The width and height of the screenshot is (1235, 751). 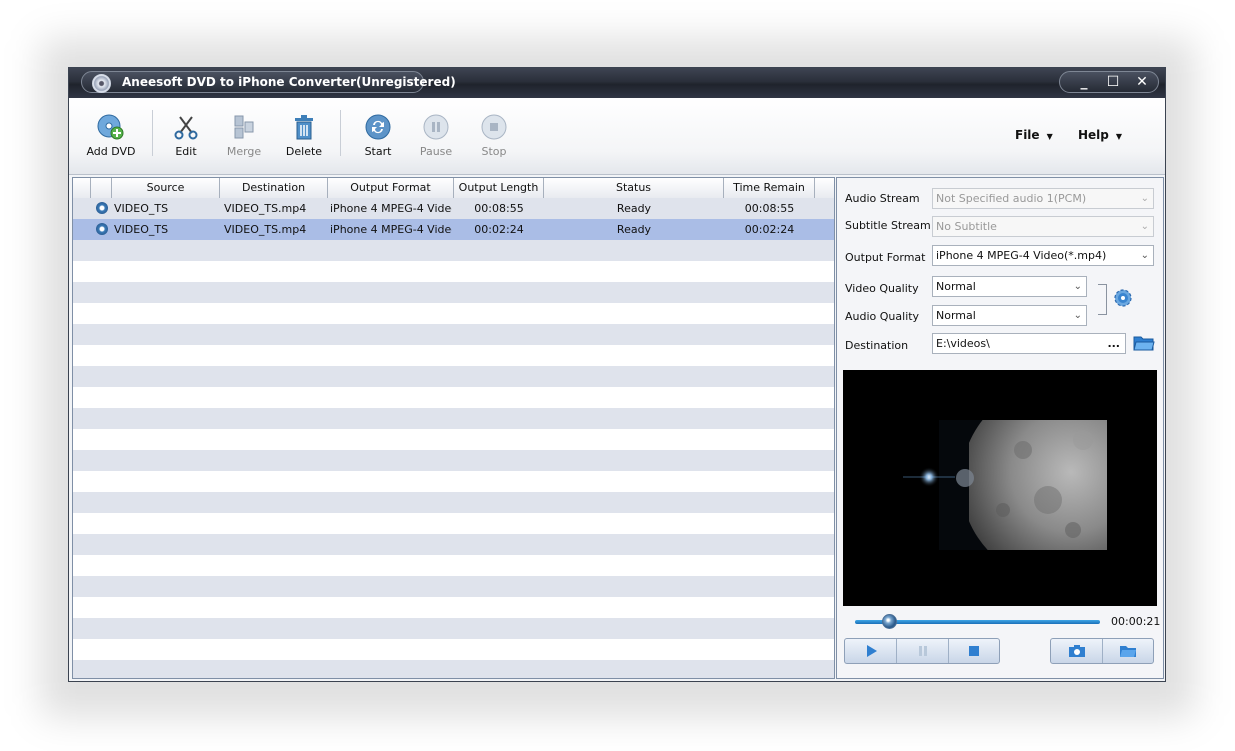 I want to click on audio-quality-label: Audio Quality, so click(x=882, y=316).